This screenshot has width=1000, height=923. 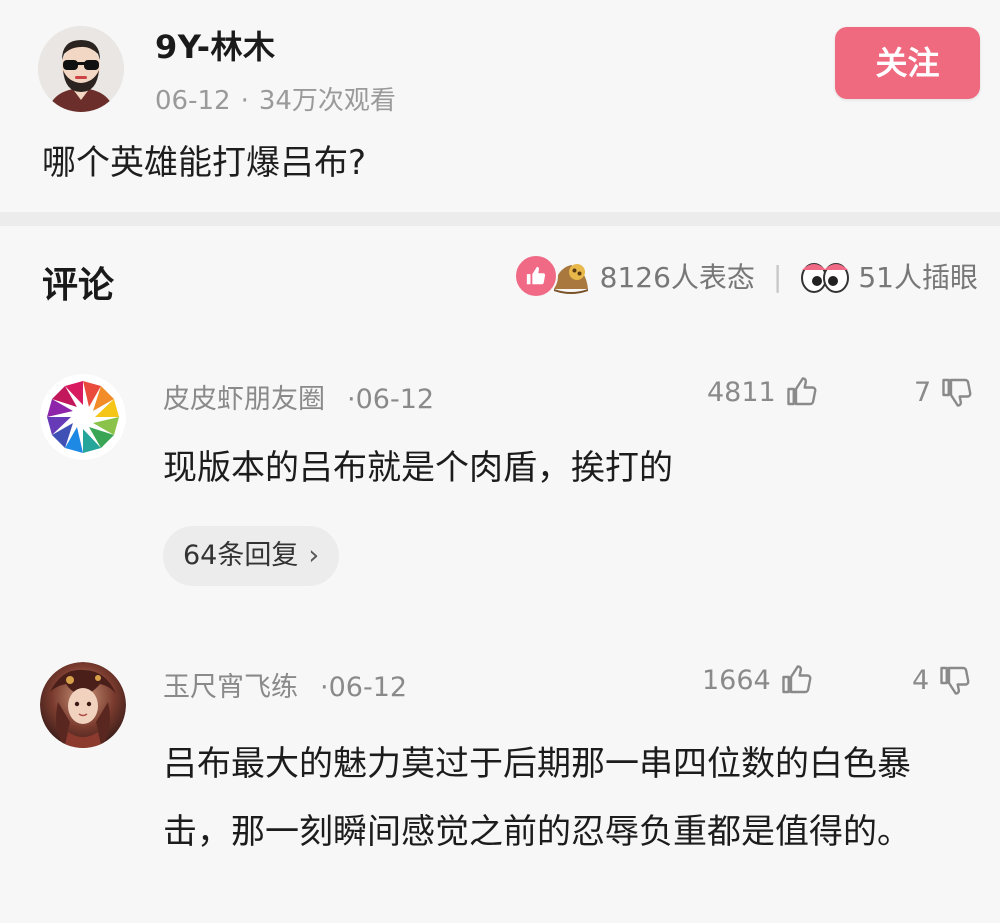 I want to click on comment-text: 现版本的吕布就是个肉盾，挨打的, so click(x=418, y=468).